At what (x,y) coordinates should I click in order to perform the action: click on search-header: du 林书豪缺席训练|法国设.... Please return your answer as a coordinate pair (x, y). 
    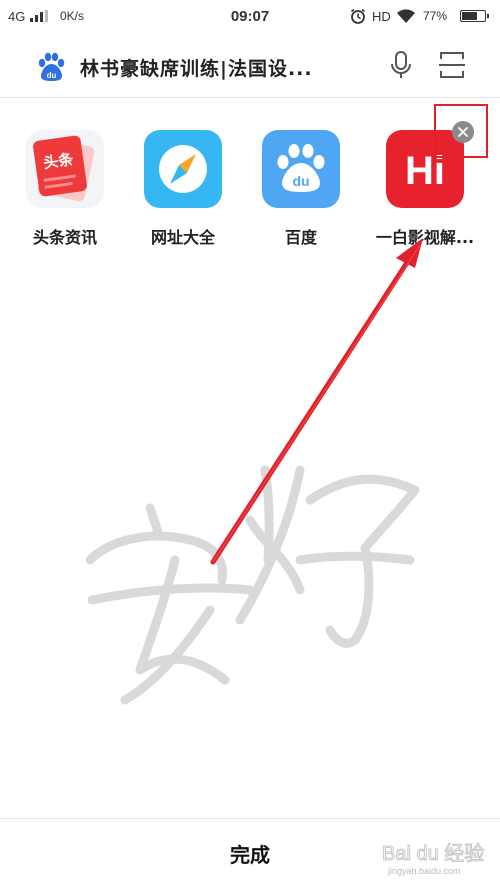
    Looking at the image, I should click on (250, 66).